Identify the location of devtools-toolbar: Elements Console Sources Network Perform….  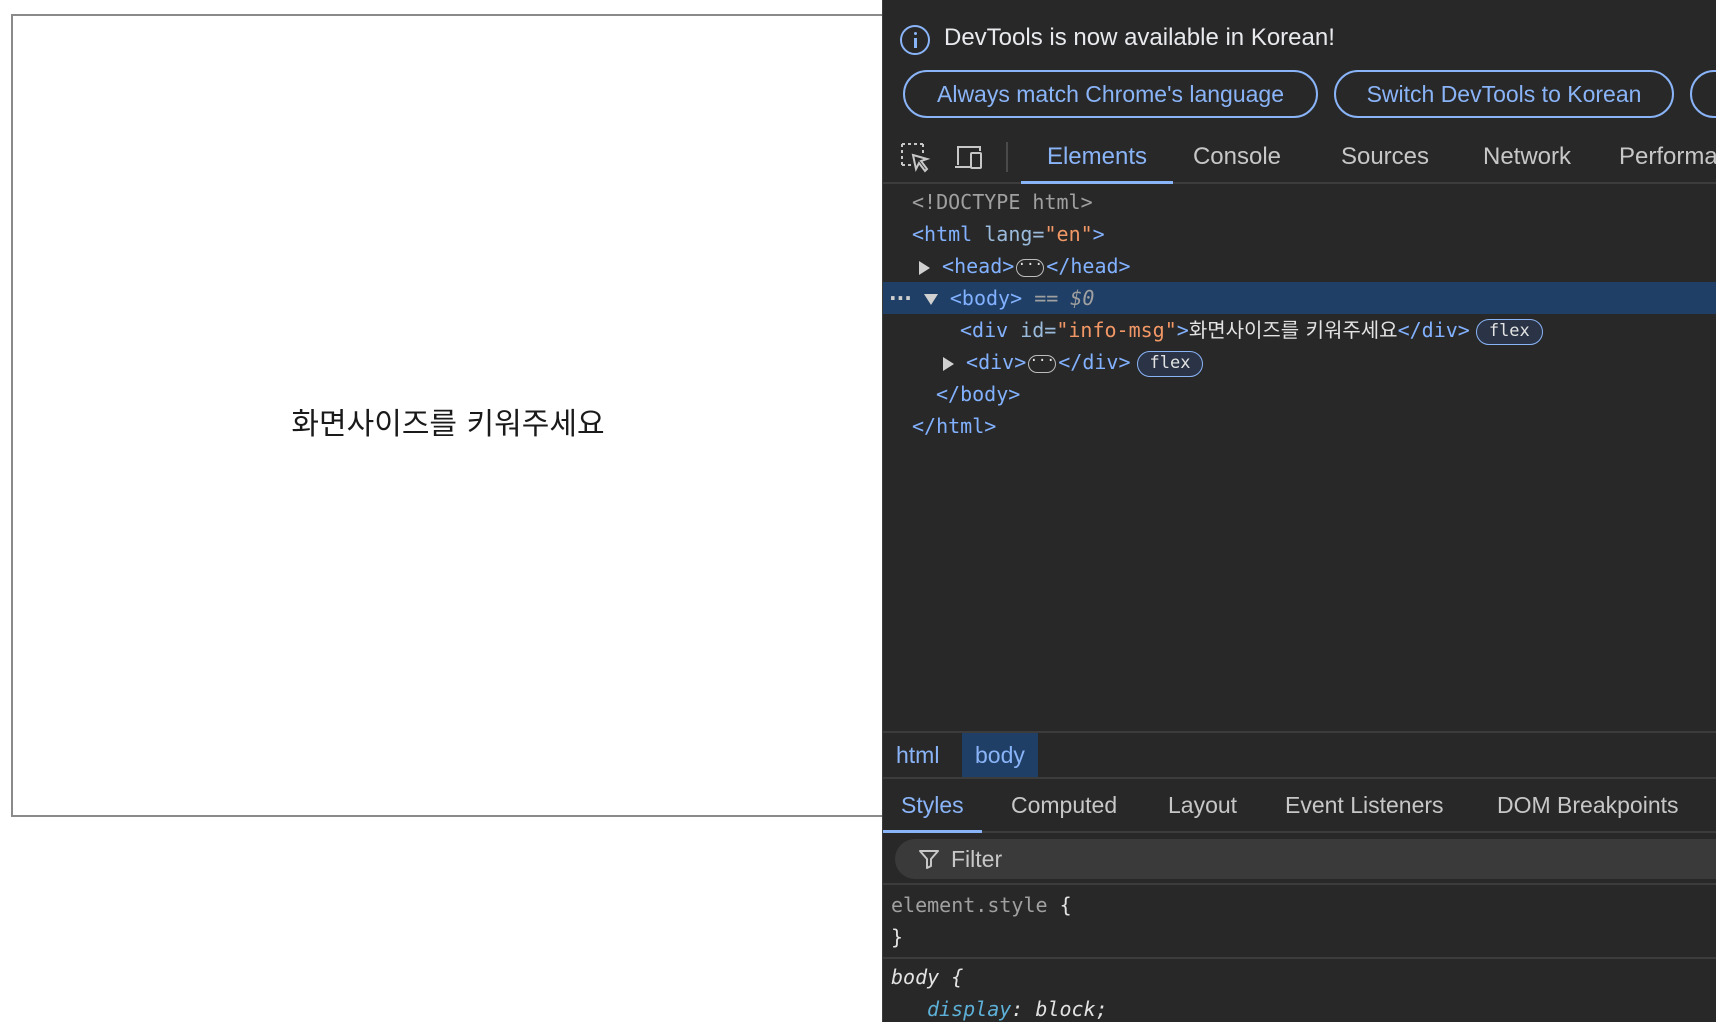
(1299, 157).